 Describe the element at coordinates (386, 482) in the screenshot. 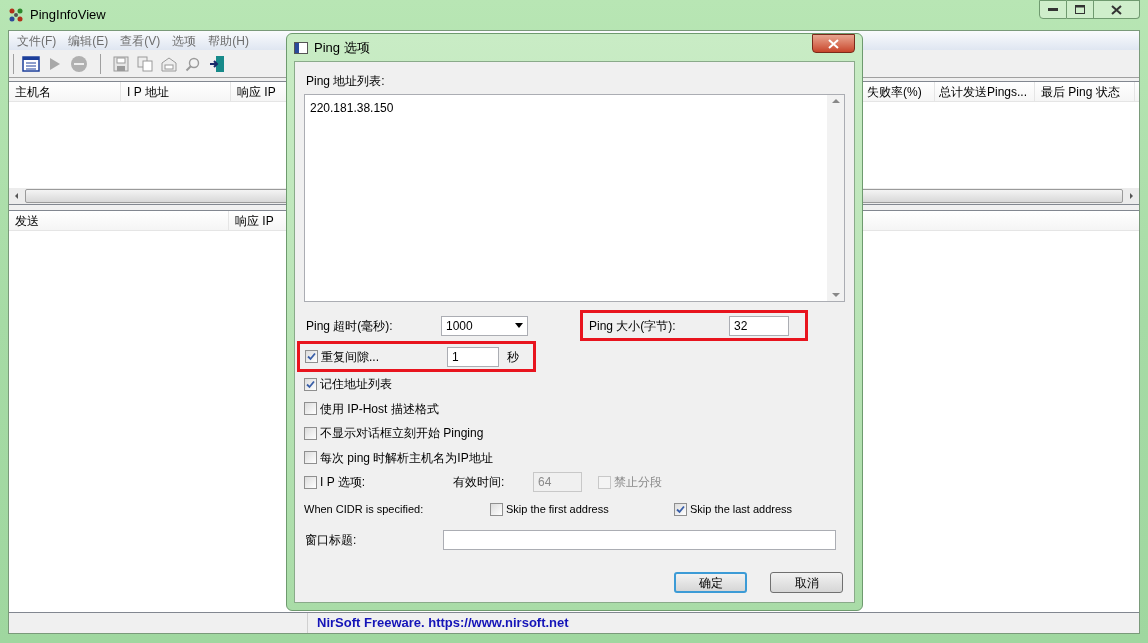

I see `checkbox-label: I P 选项:` at that location.